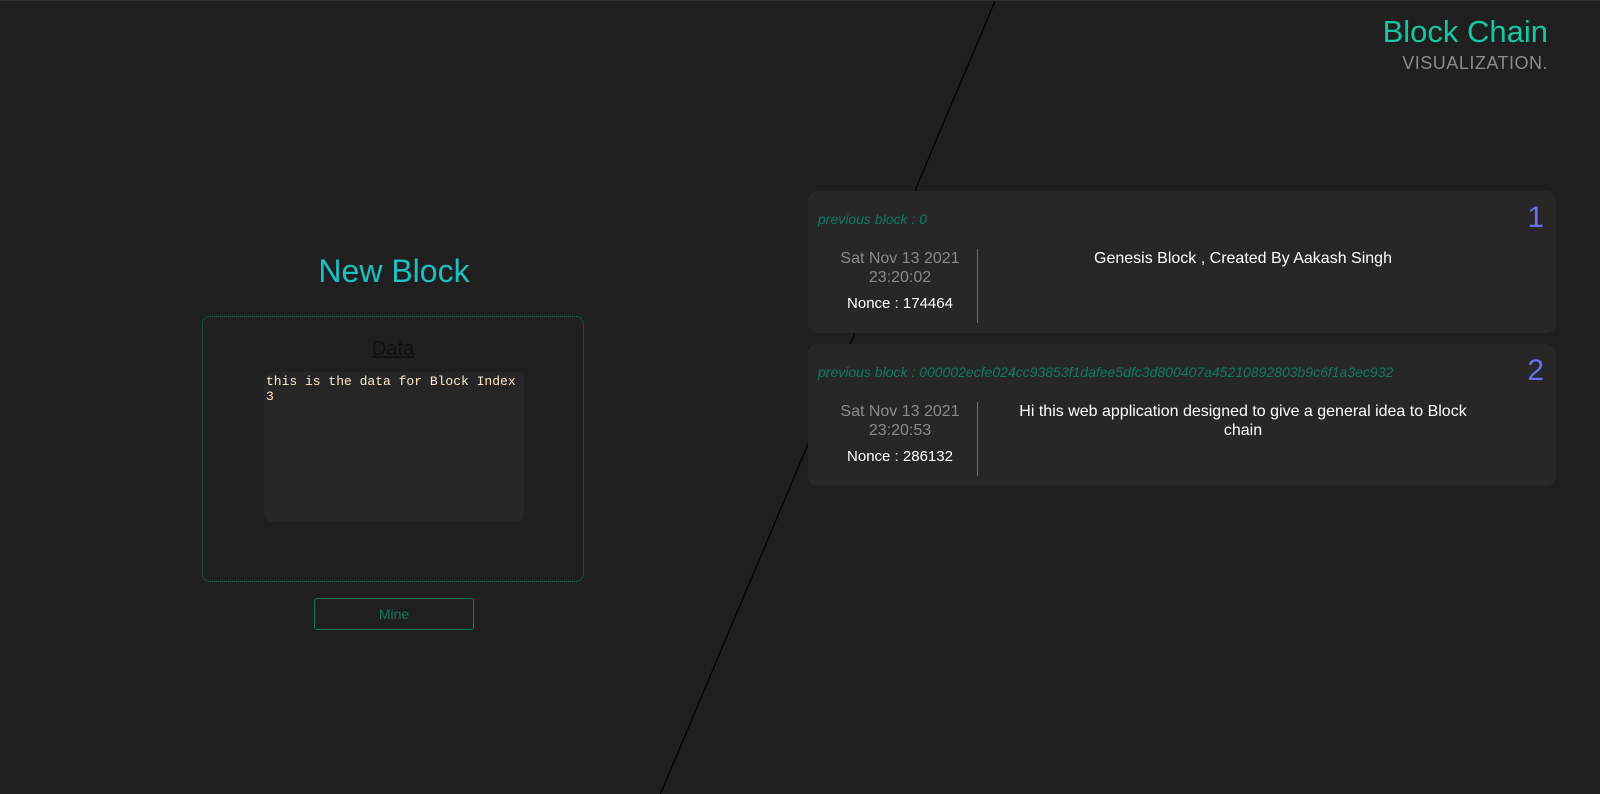 This screenshot has width=1600, height=794. I want to click on block-index: 1, so click(1535, 217).